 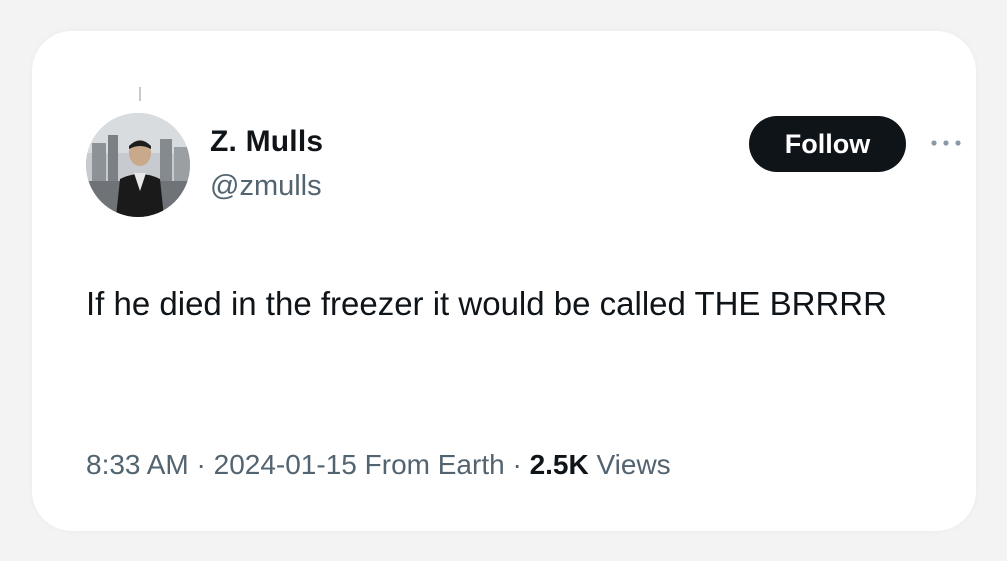 I want to click on views-label: Views, so click(x=633, y=464).